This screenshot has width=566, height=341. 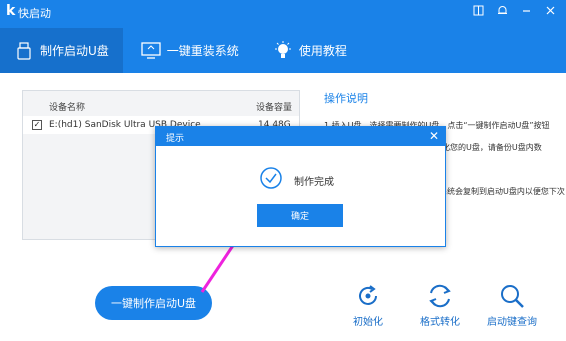 What do you see at coordinates (24, 51) in the screenshot?
I see `usb-icon` at bounding box center [24, 51].